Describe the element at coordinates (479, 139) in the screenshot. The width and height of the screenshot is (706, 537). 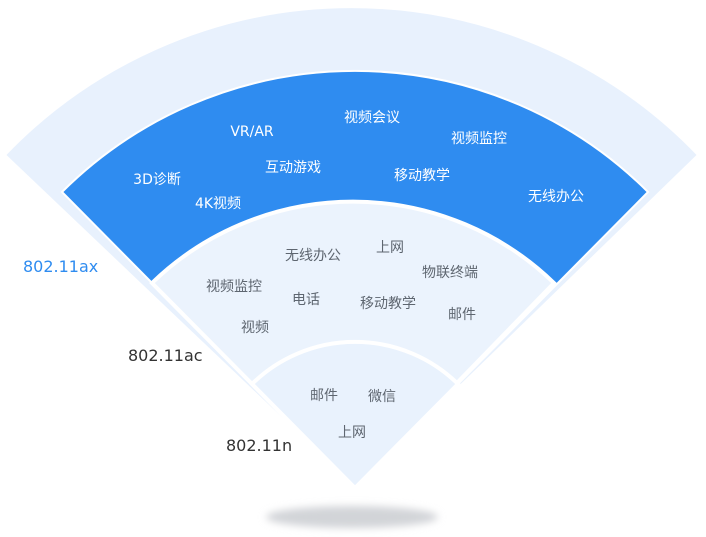
I see `ax-app-label: 视频监控` at that location.